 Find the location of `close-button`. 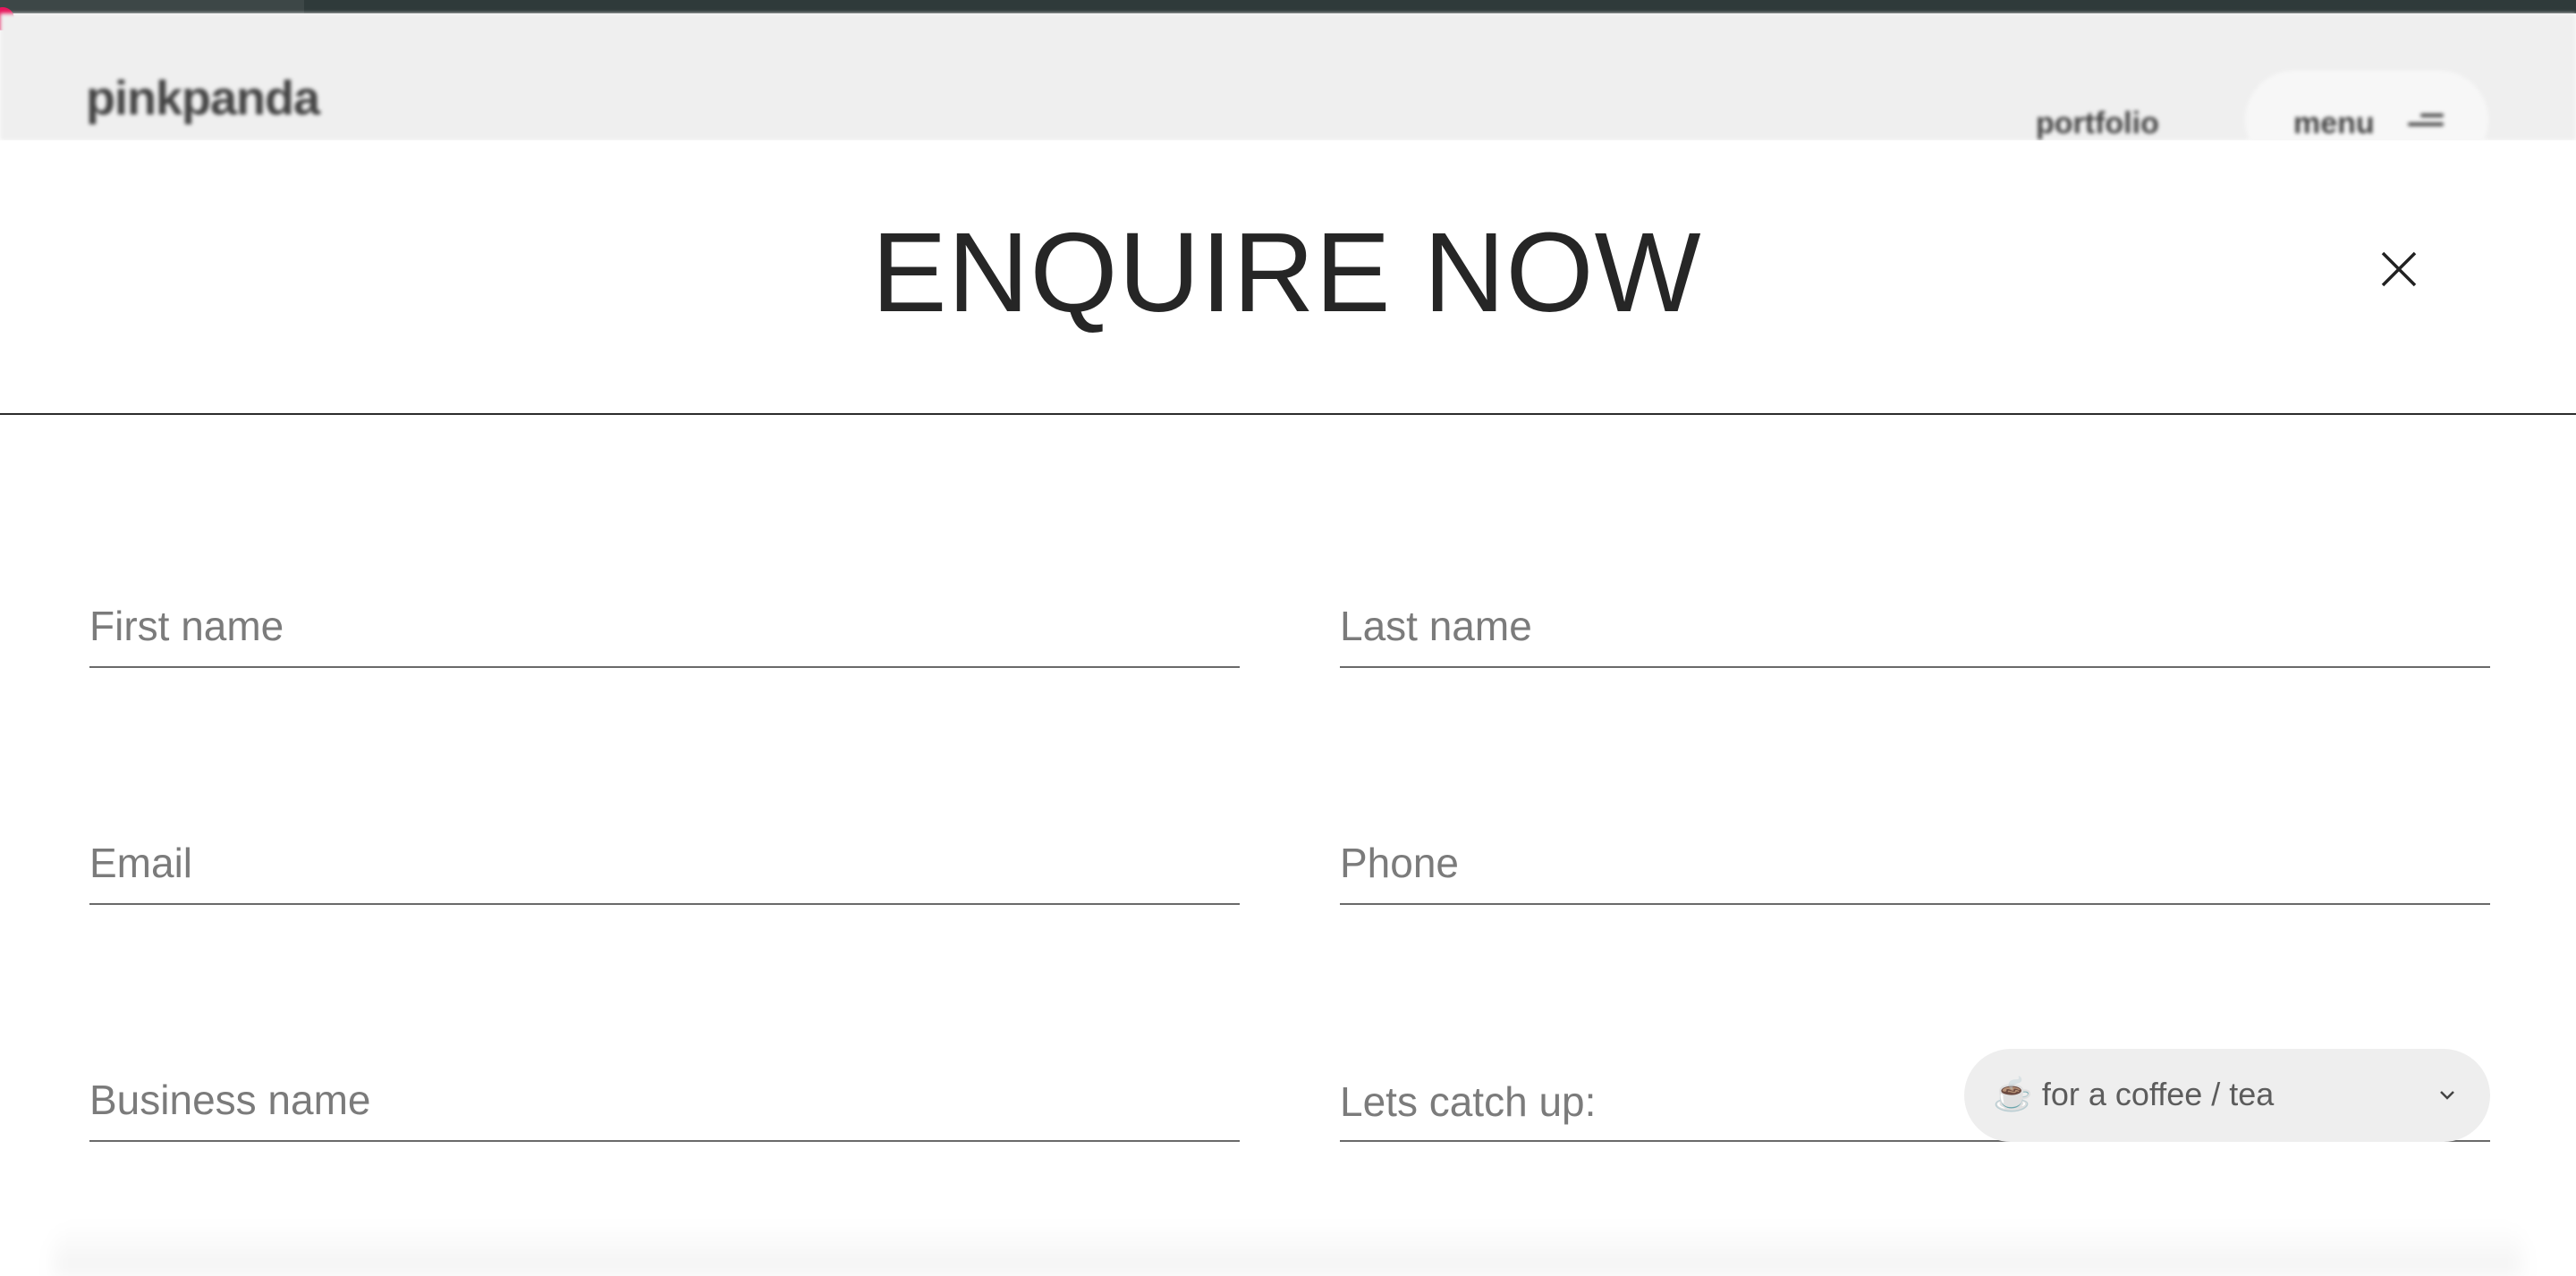

close-button is located at coordinates (2399, 269).